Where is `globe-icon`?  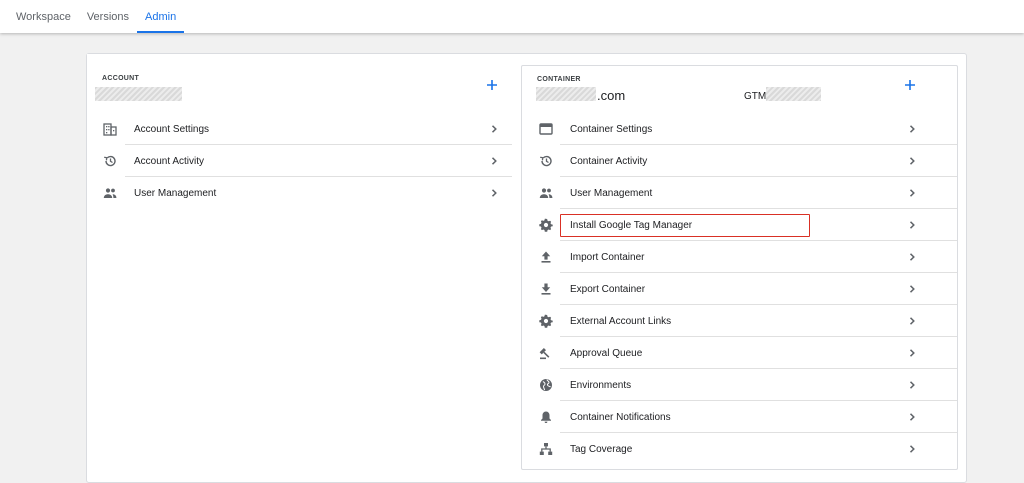 globe-icon is located at coordinates (546, 385).